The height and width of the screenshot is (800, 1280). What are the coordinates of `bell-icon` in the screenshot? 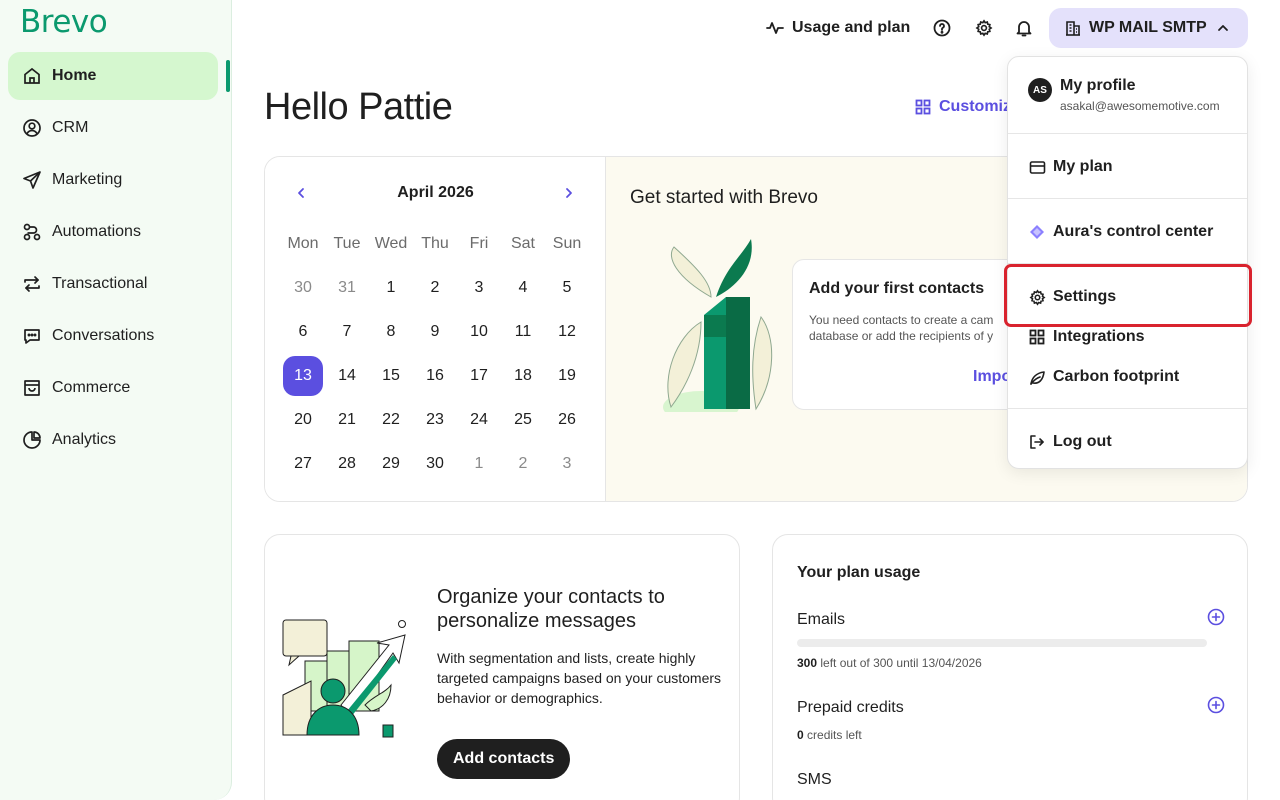 It's located at (1024, 28).